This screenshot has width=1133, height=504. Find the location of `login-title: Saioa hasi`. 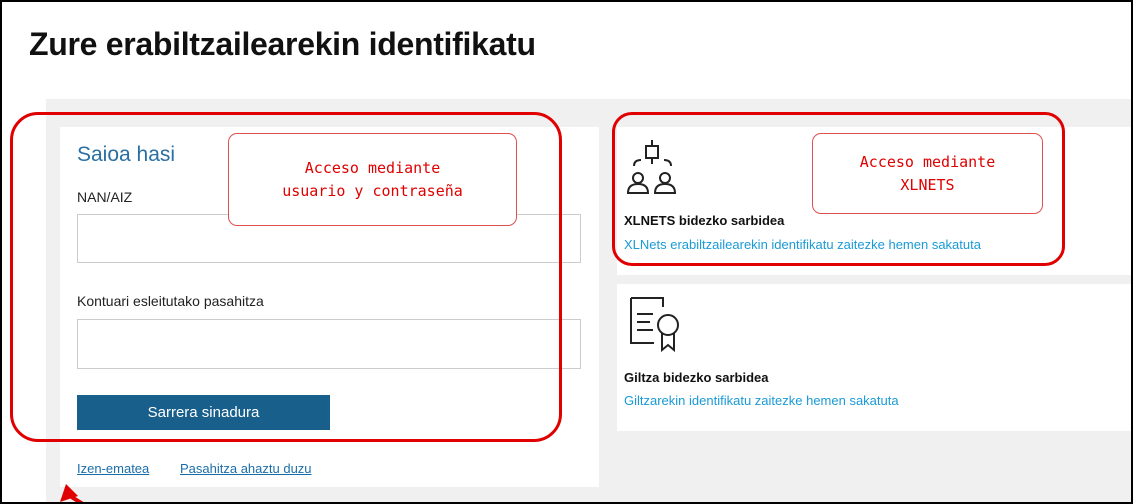

login-title: Saioa hasi is located at coordinates (126, 154).